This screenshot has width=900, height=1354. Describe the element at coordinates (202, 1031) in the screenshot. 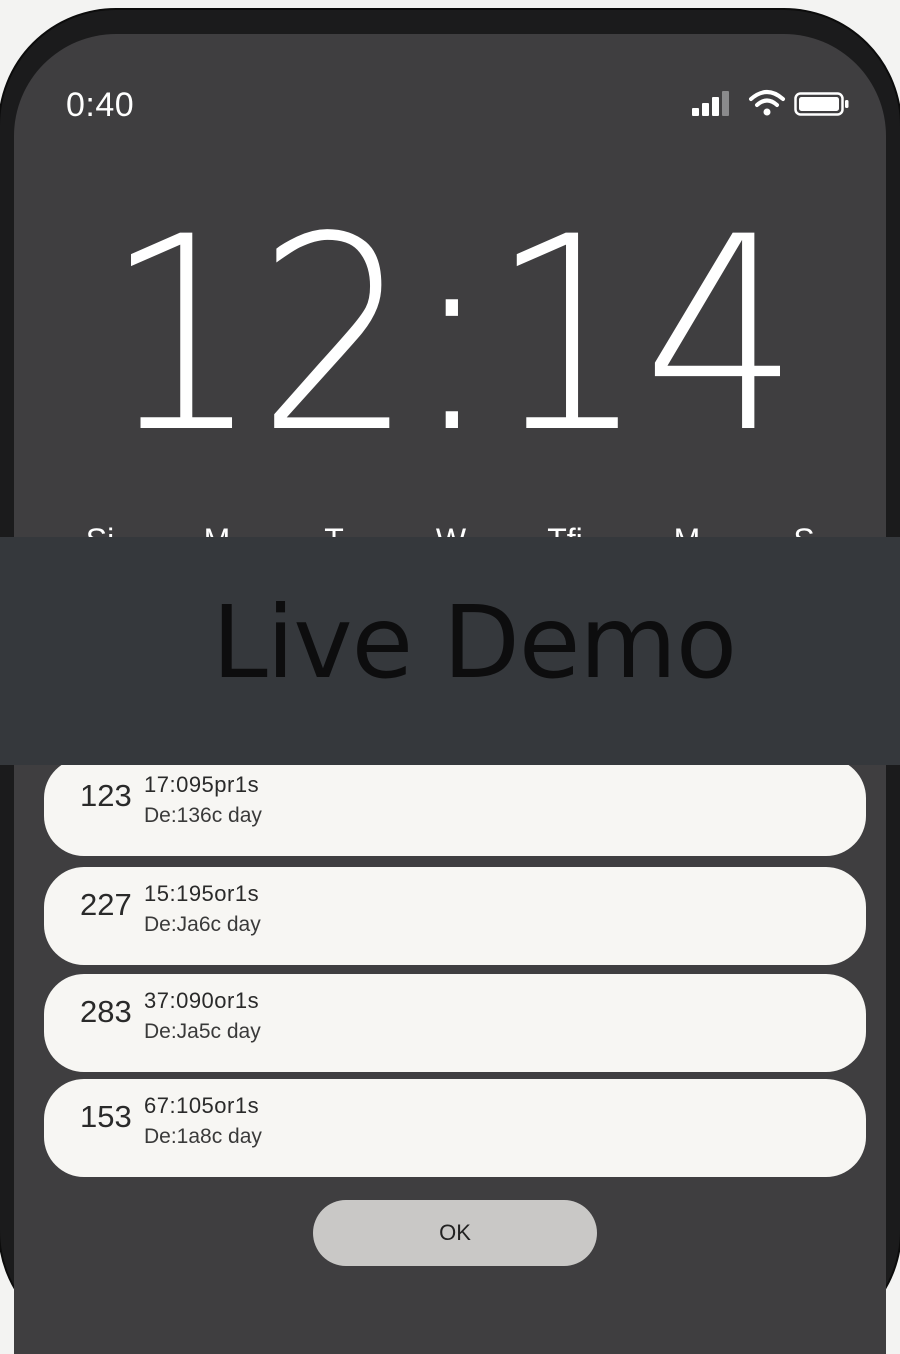

I see `alarm-detail: De:Ja5c day` at that location.